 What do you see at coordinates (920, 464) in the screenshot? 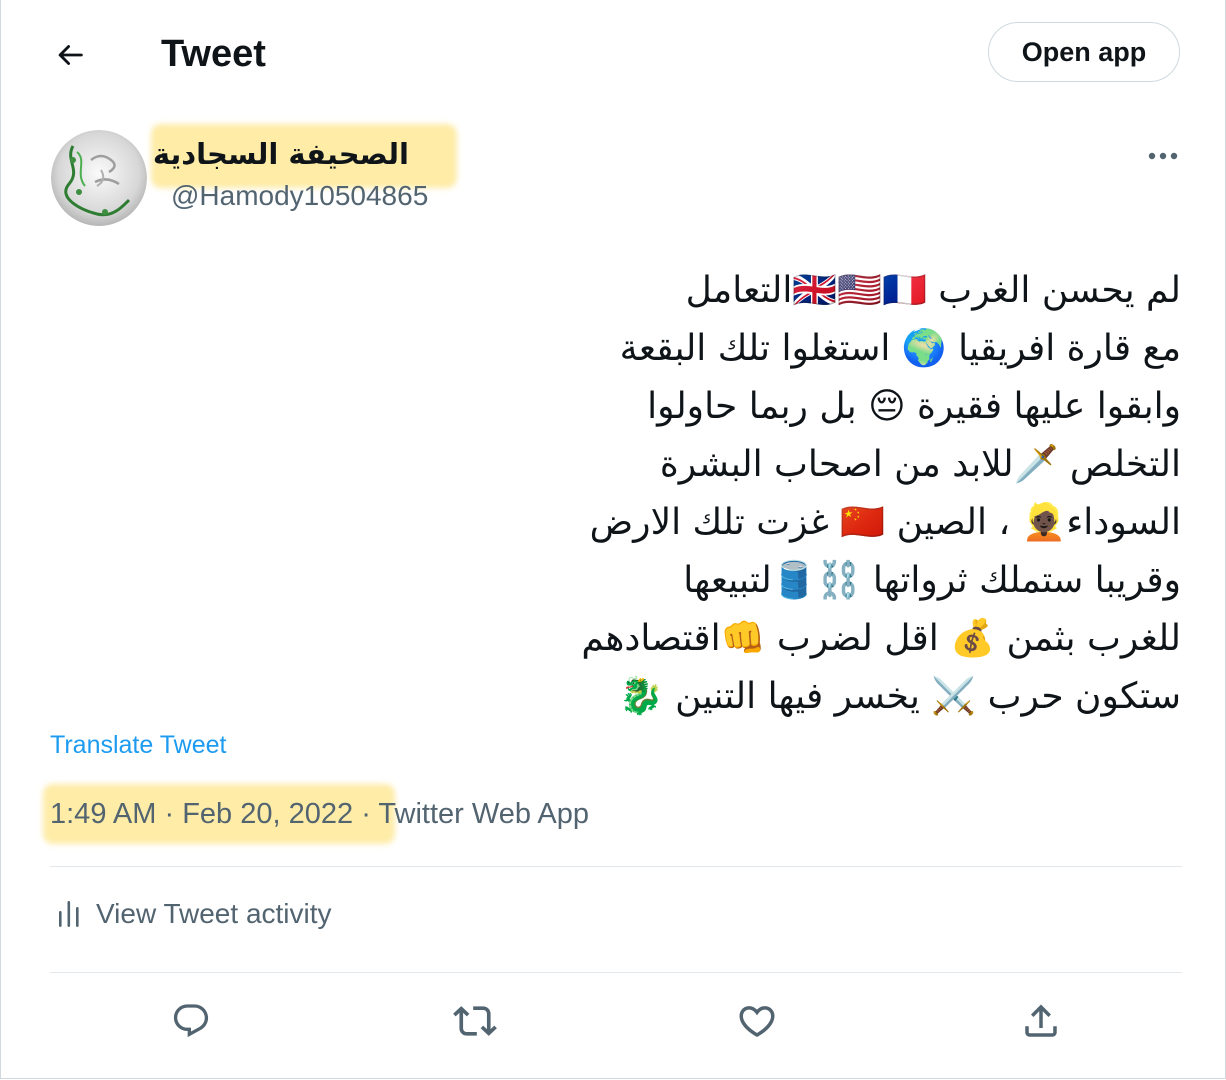
I see `tweet-line: التخلص 🗡️للابد من اصحاب البشرة` at bounding box center [920, 464].